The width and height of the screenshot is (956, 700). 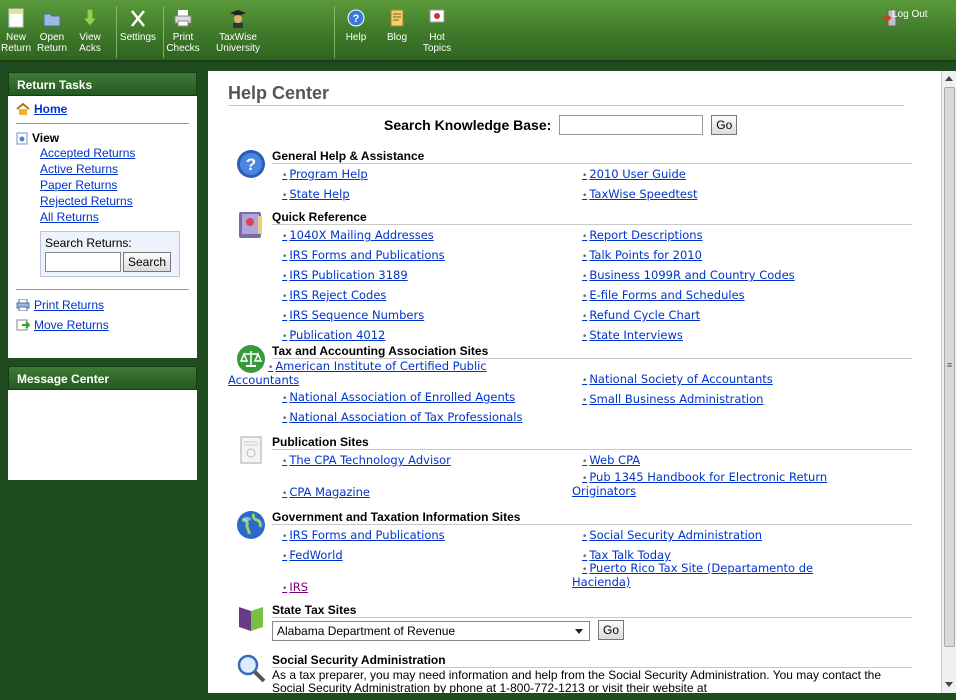 I want to click on talk-points-link: • Talk Points for 2010, so click(x=688, y=256).